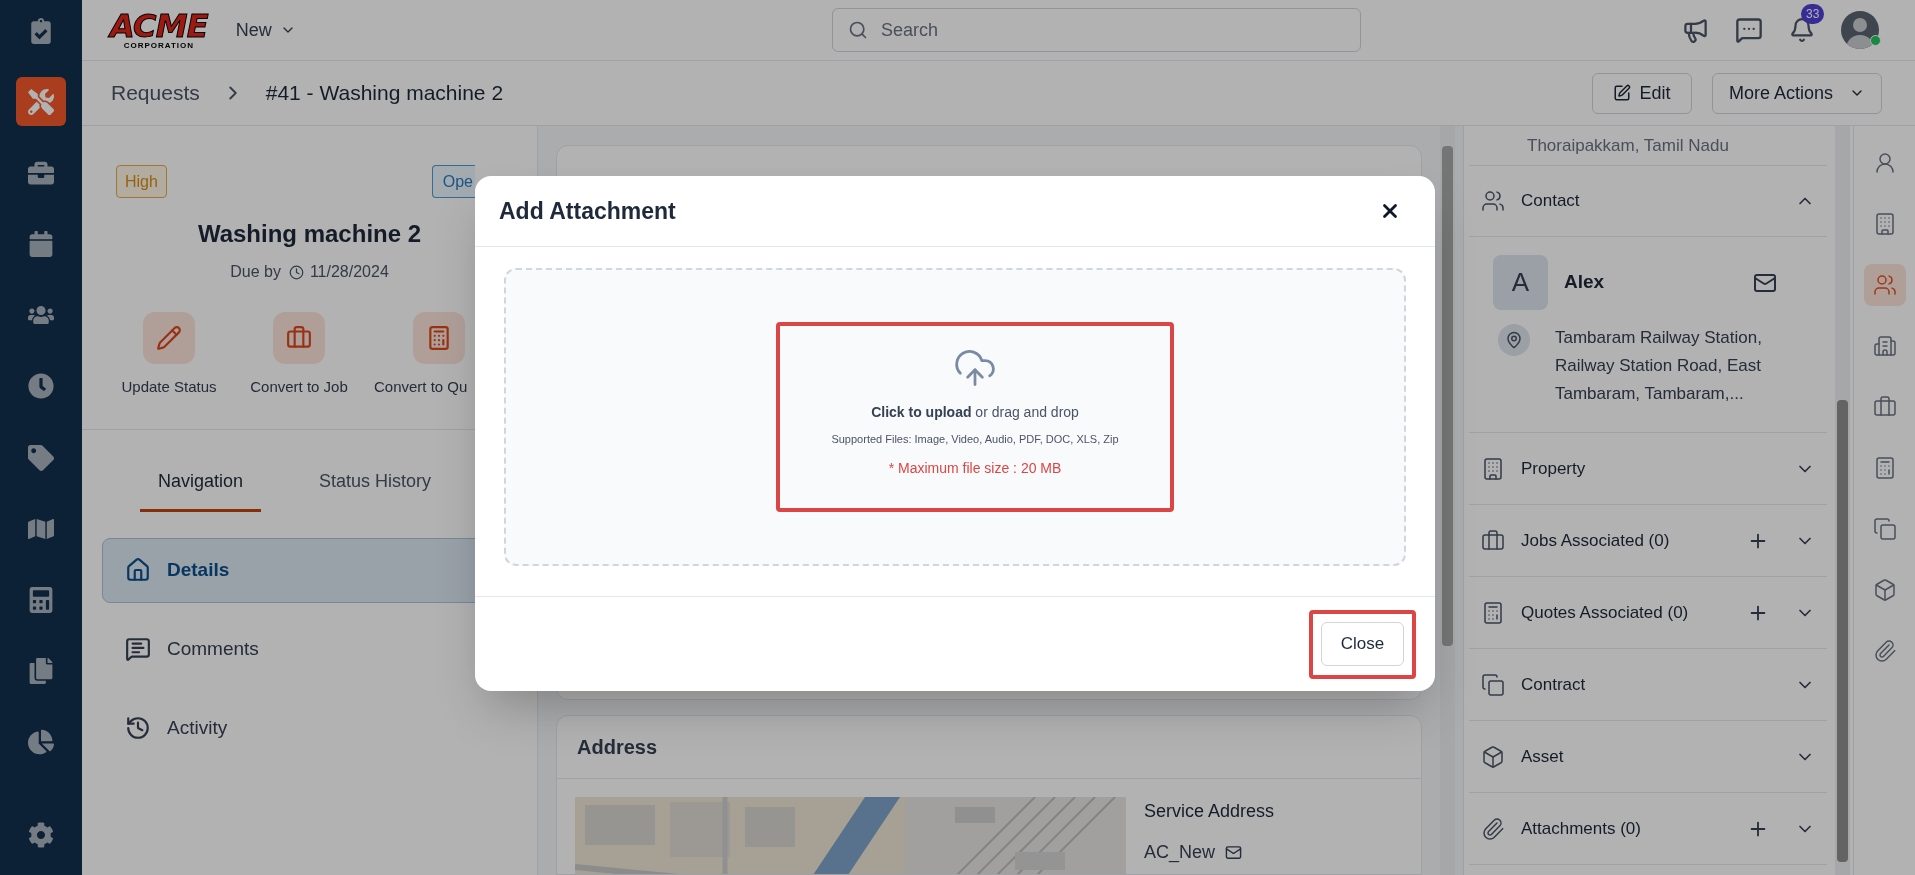 The image size is (1915, 875). Describe the element at coordinates (1642, 93) in the screenshot. I see `edit-button: Edit` at that location.